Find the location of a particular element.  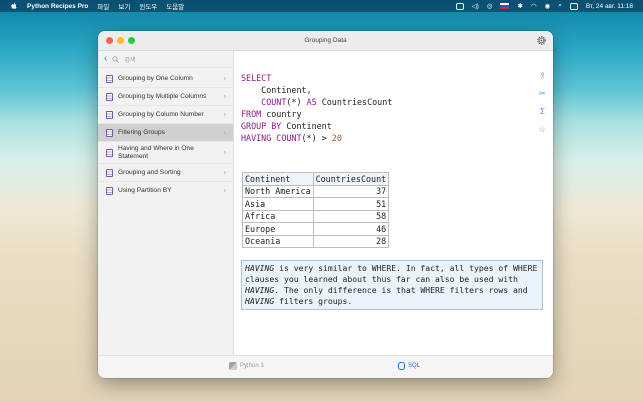

table-header: CountriesCount is located at coordinates (351, 179).